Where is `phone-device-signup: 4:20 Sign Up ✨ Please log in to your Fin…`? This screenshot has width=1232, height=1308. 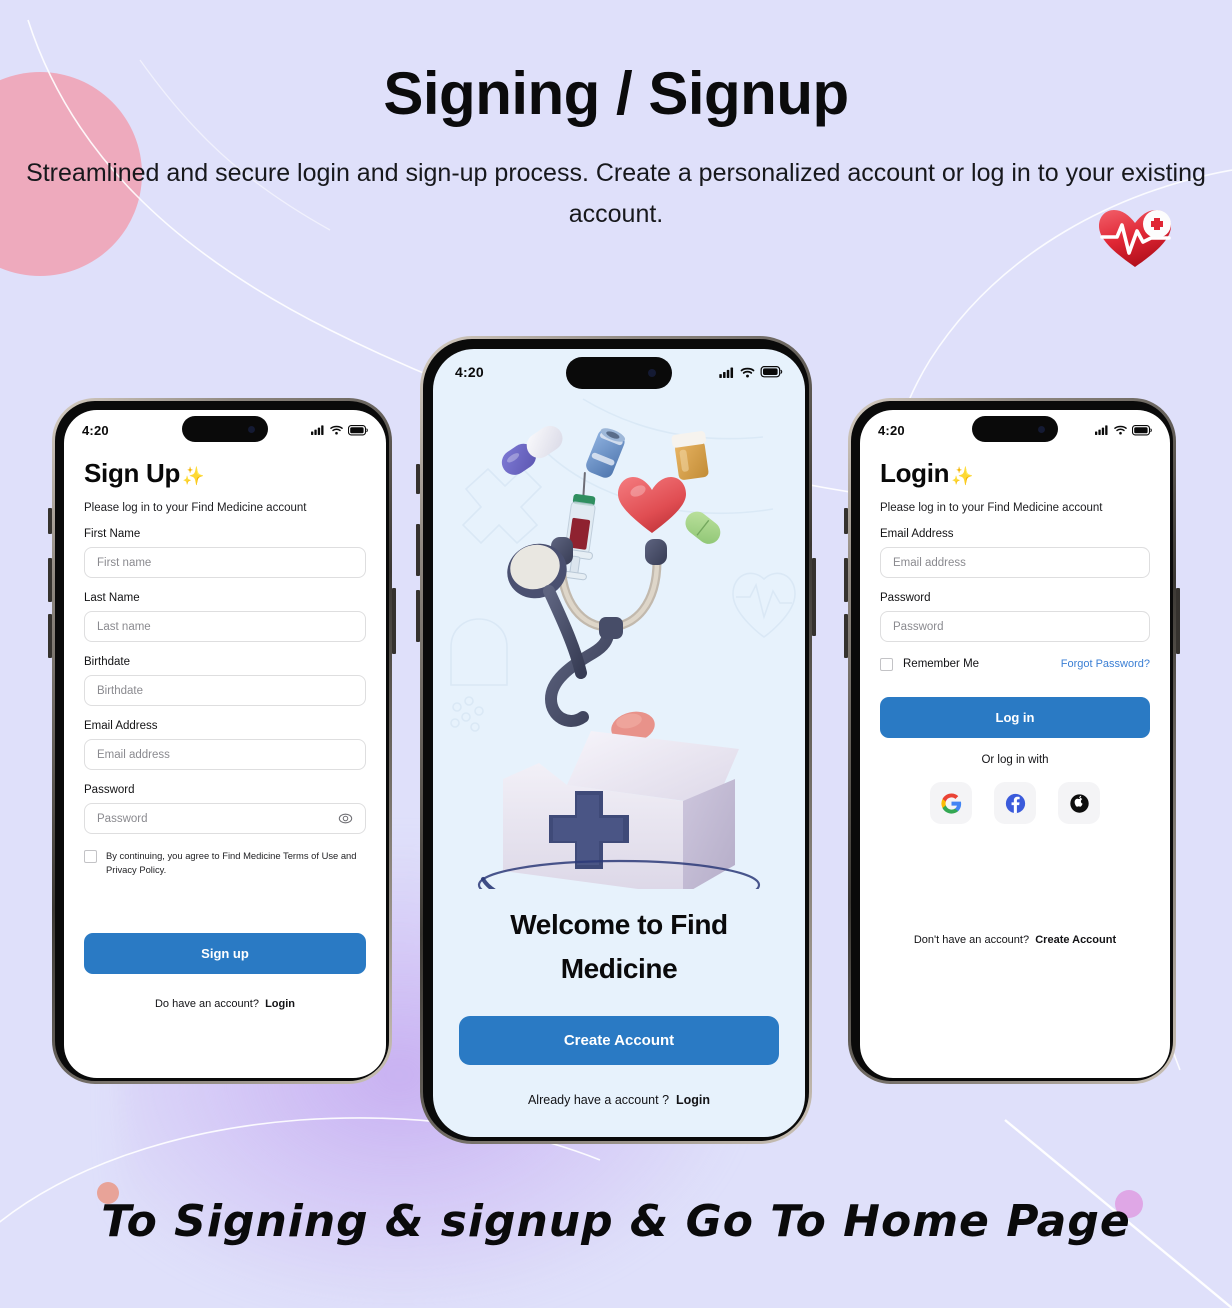 phone-device-signup: 4:20 Sign Up ✨ Please log in to your Fin… is located at coordinates (222, 741).